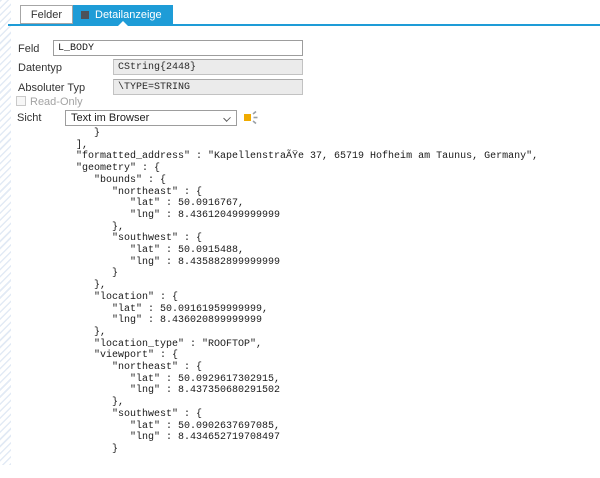 Image resolution: width=600 pixels, height=478 pixels. What do you see at coordinates (110, 118) in the screenshot?
I see `sicht-dropdown-value: Text im Browser` at bounding box center [110, 118].